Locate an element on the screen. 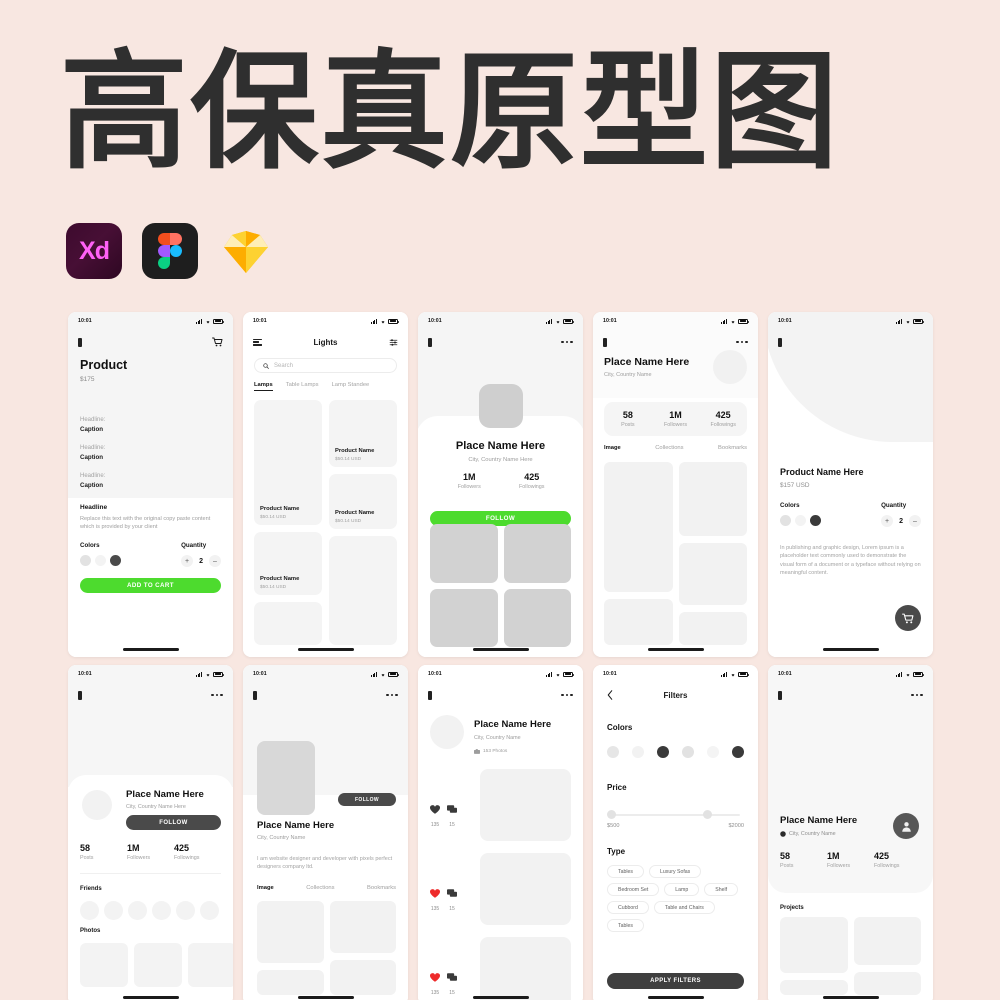 Image resolution: width=1000 pixels, height=1000 pixels. chevron-left-icon is located at coordinates (610, 695).